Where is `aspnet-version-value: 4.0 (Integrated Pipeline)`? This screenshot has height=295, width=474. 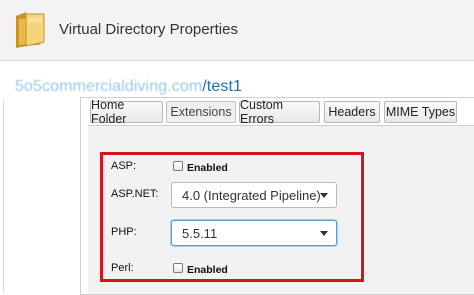 aspnet-version-value: 4.0 (Integrated Pipeline) is located at coordinates (251, 195).